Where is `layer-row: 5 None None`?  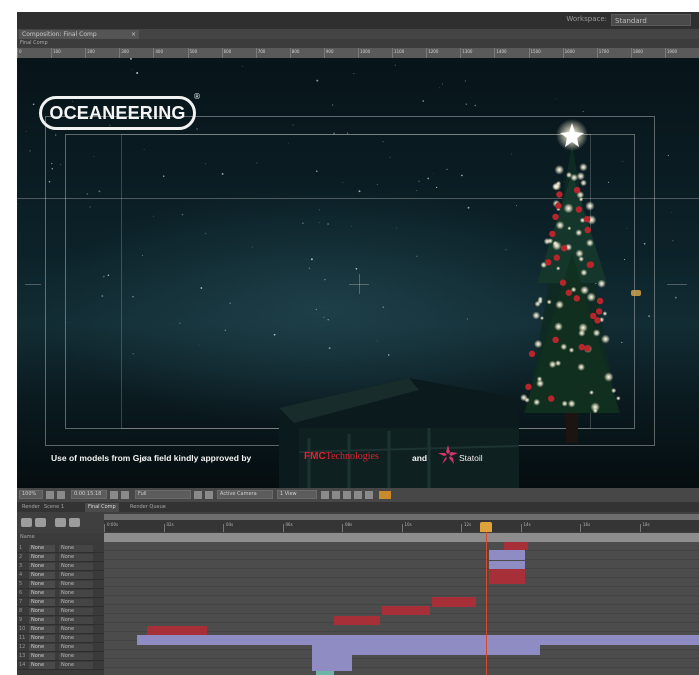
layer-row: 5 None None is located at coordinates (60, 585).